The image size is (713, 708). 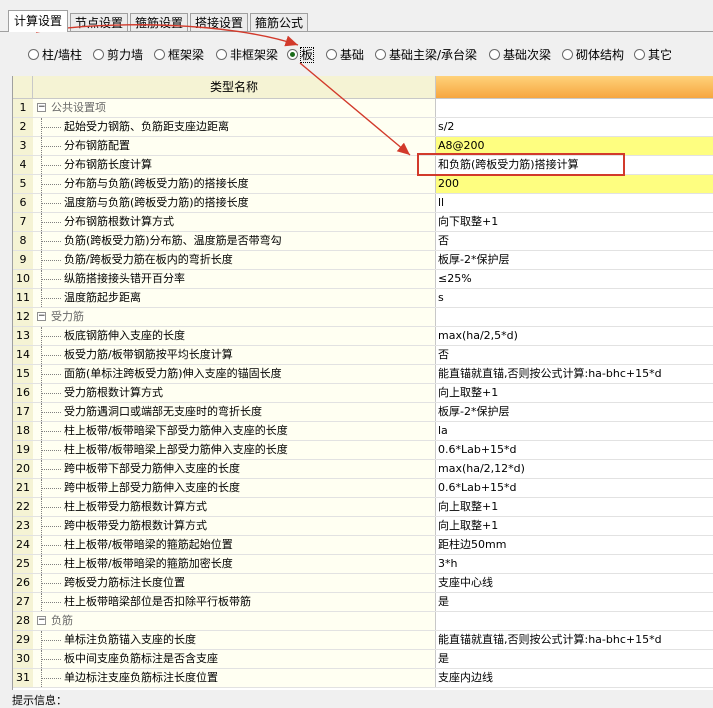 What do you see at coordinates (23, 184) in the screenshot?
I see `row-number: 5` at bounding box center [23, 184].